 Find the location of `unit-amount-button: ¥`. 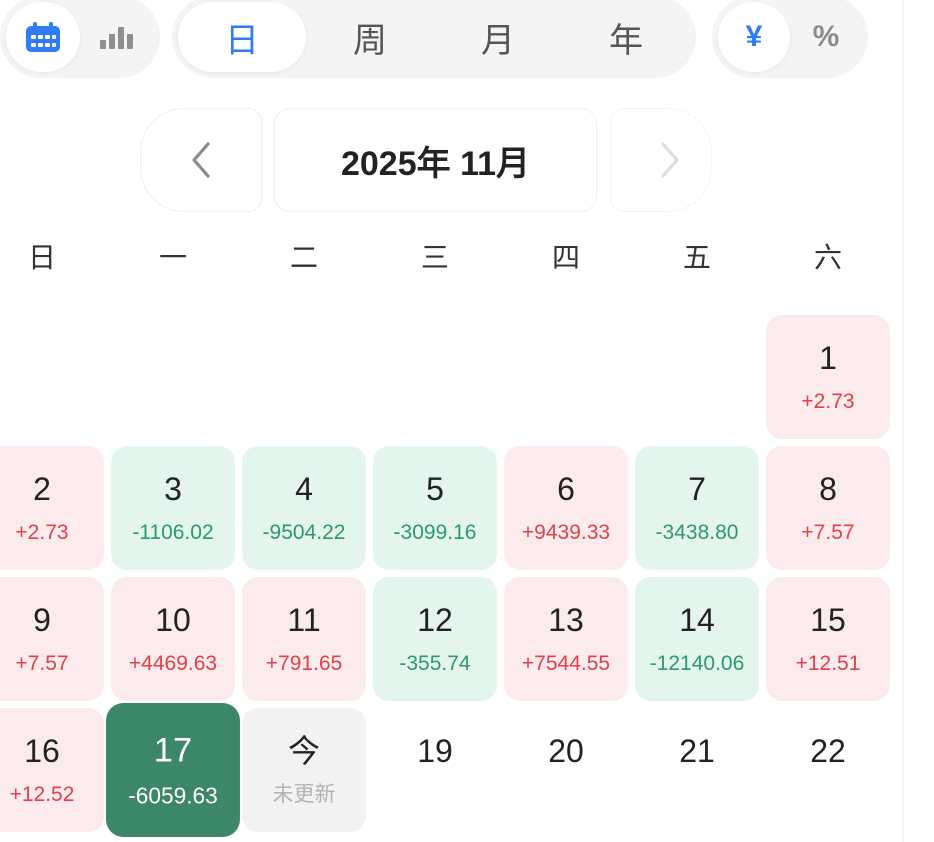

unit-amount-button: ¥ is located at coordinates (754, 37).